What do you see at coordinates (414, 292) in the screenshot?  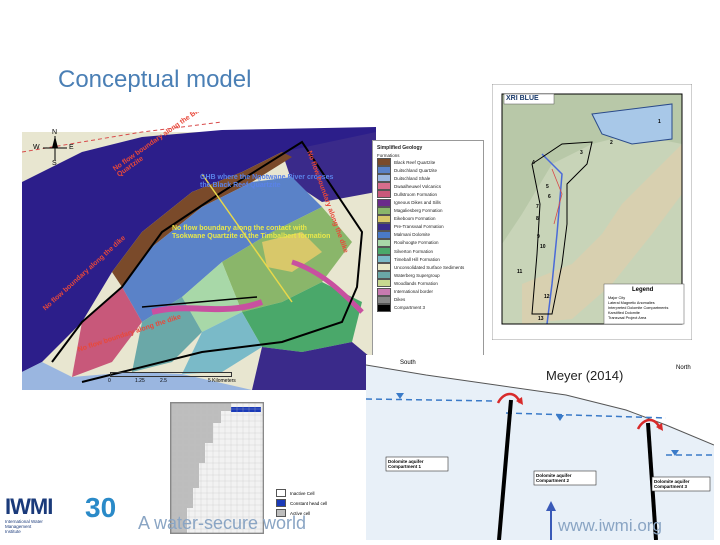 I see `legend-label: International border` at bounding box center [414, 292].